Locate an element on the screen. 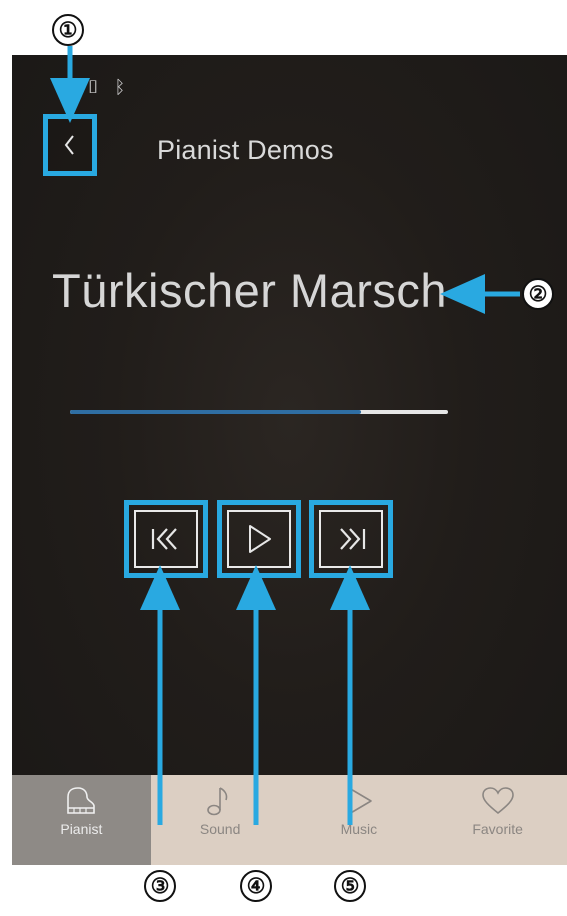 The image size is (567, 916). chevron-left-icon is located at coordinates (69, 145).